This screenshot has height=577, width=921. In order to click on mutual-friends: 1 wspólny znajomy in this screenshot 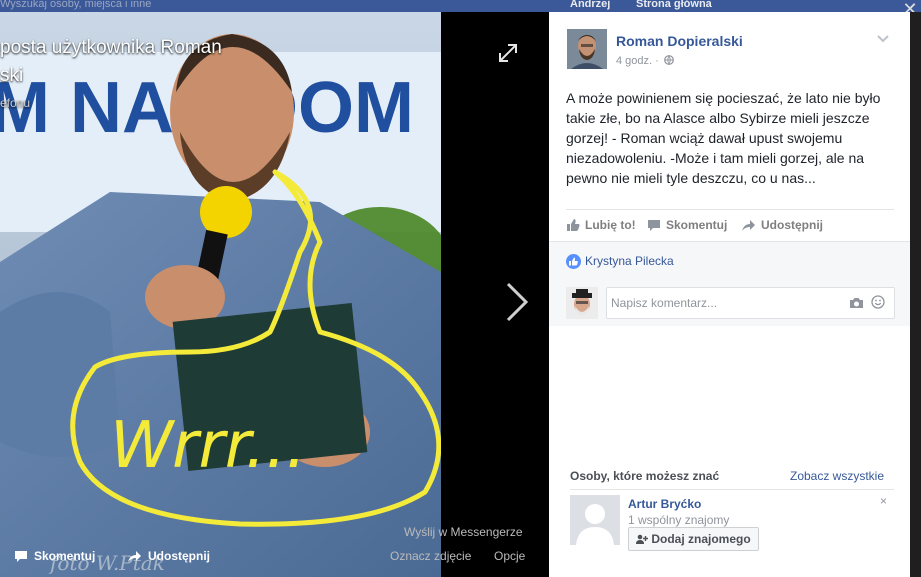, I will do `click(678, 520)`.